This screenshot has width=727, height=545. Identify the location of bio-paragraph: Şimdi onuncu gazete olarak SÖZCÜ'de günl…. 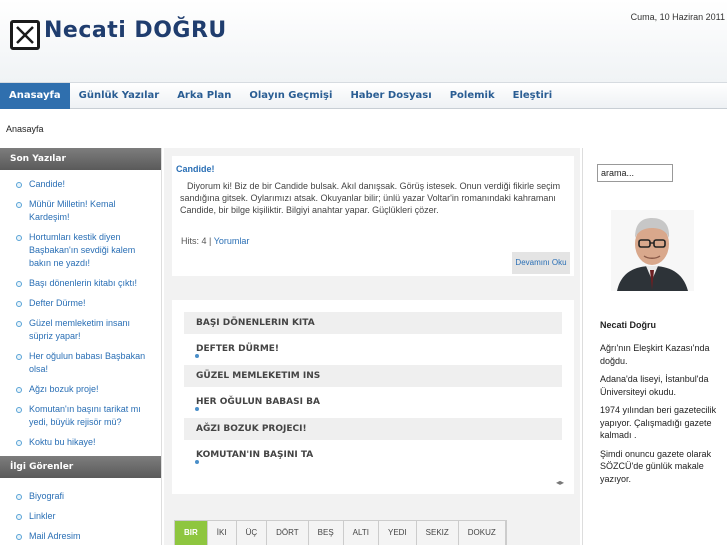
(656, 466).